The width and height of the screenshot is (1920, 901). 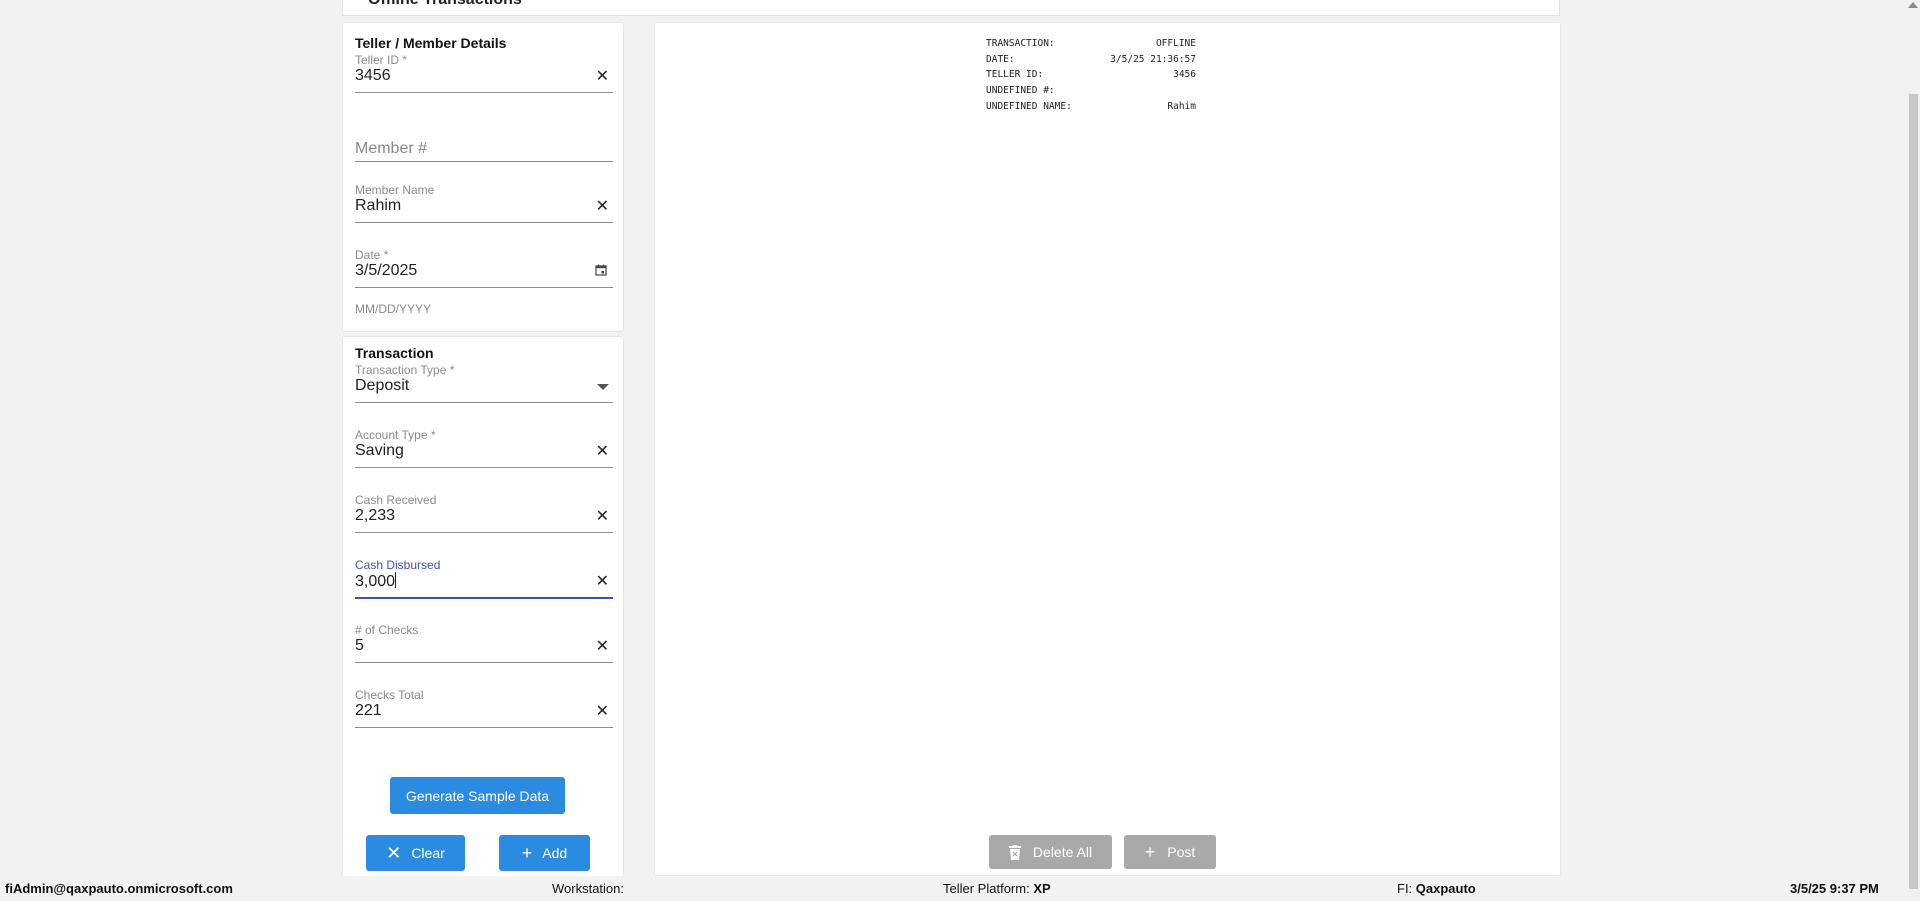 I want to click on close-icon: ✕, so click(x=394, y=853).